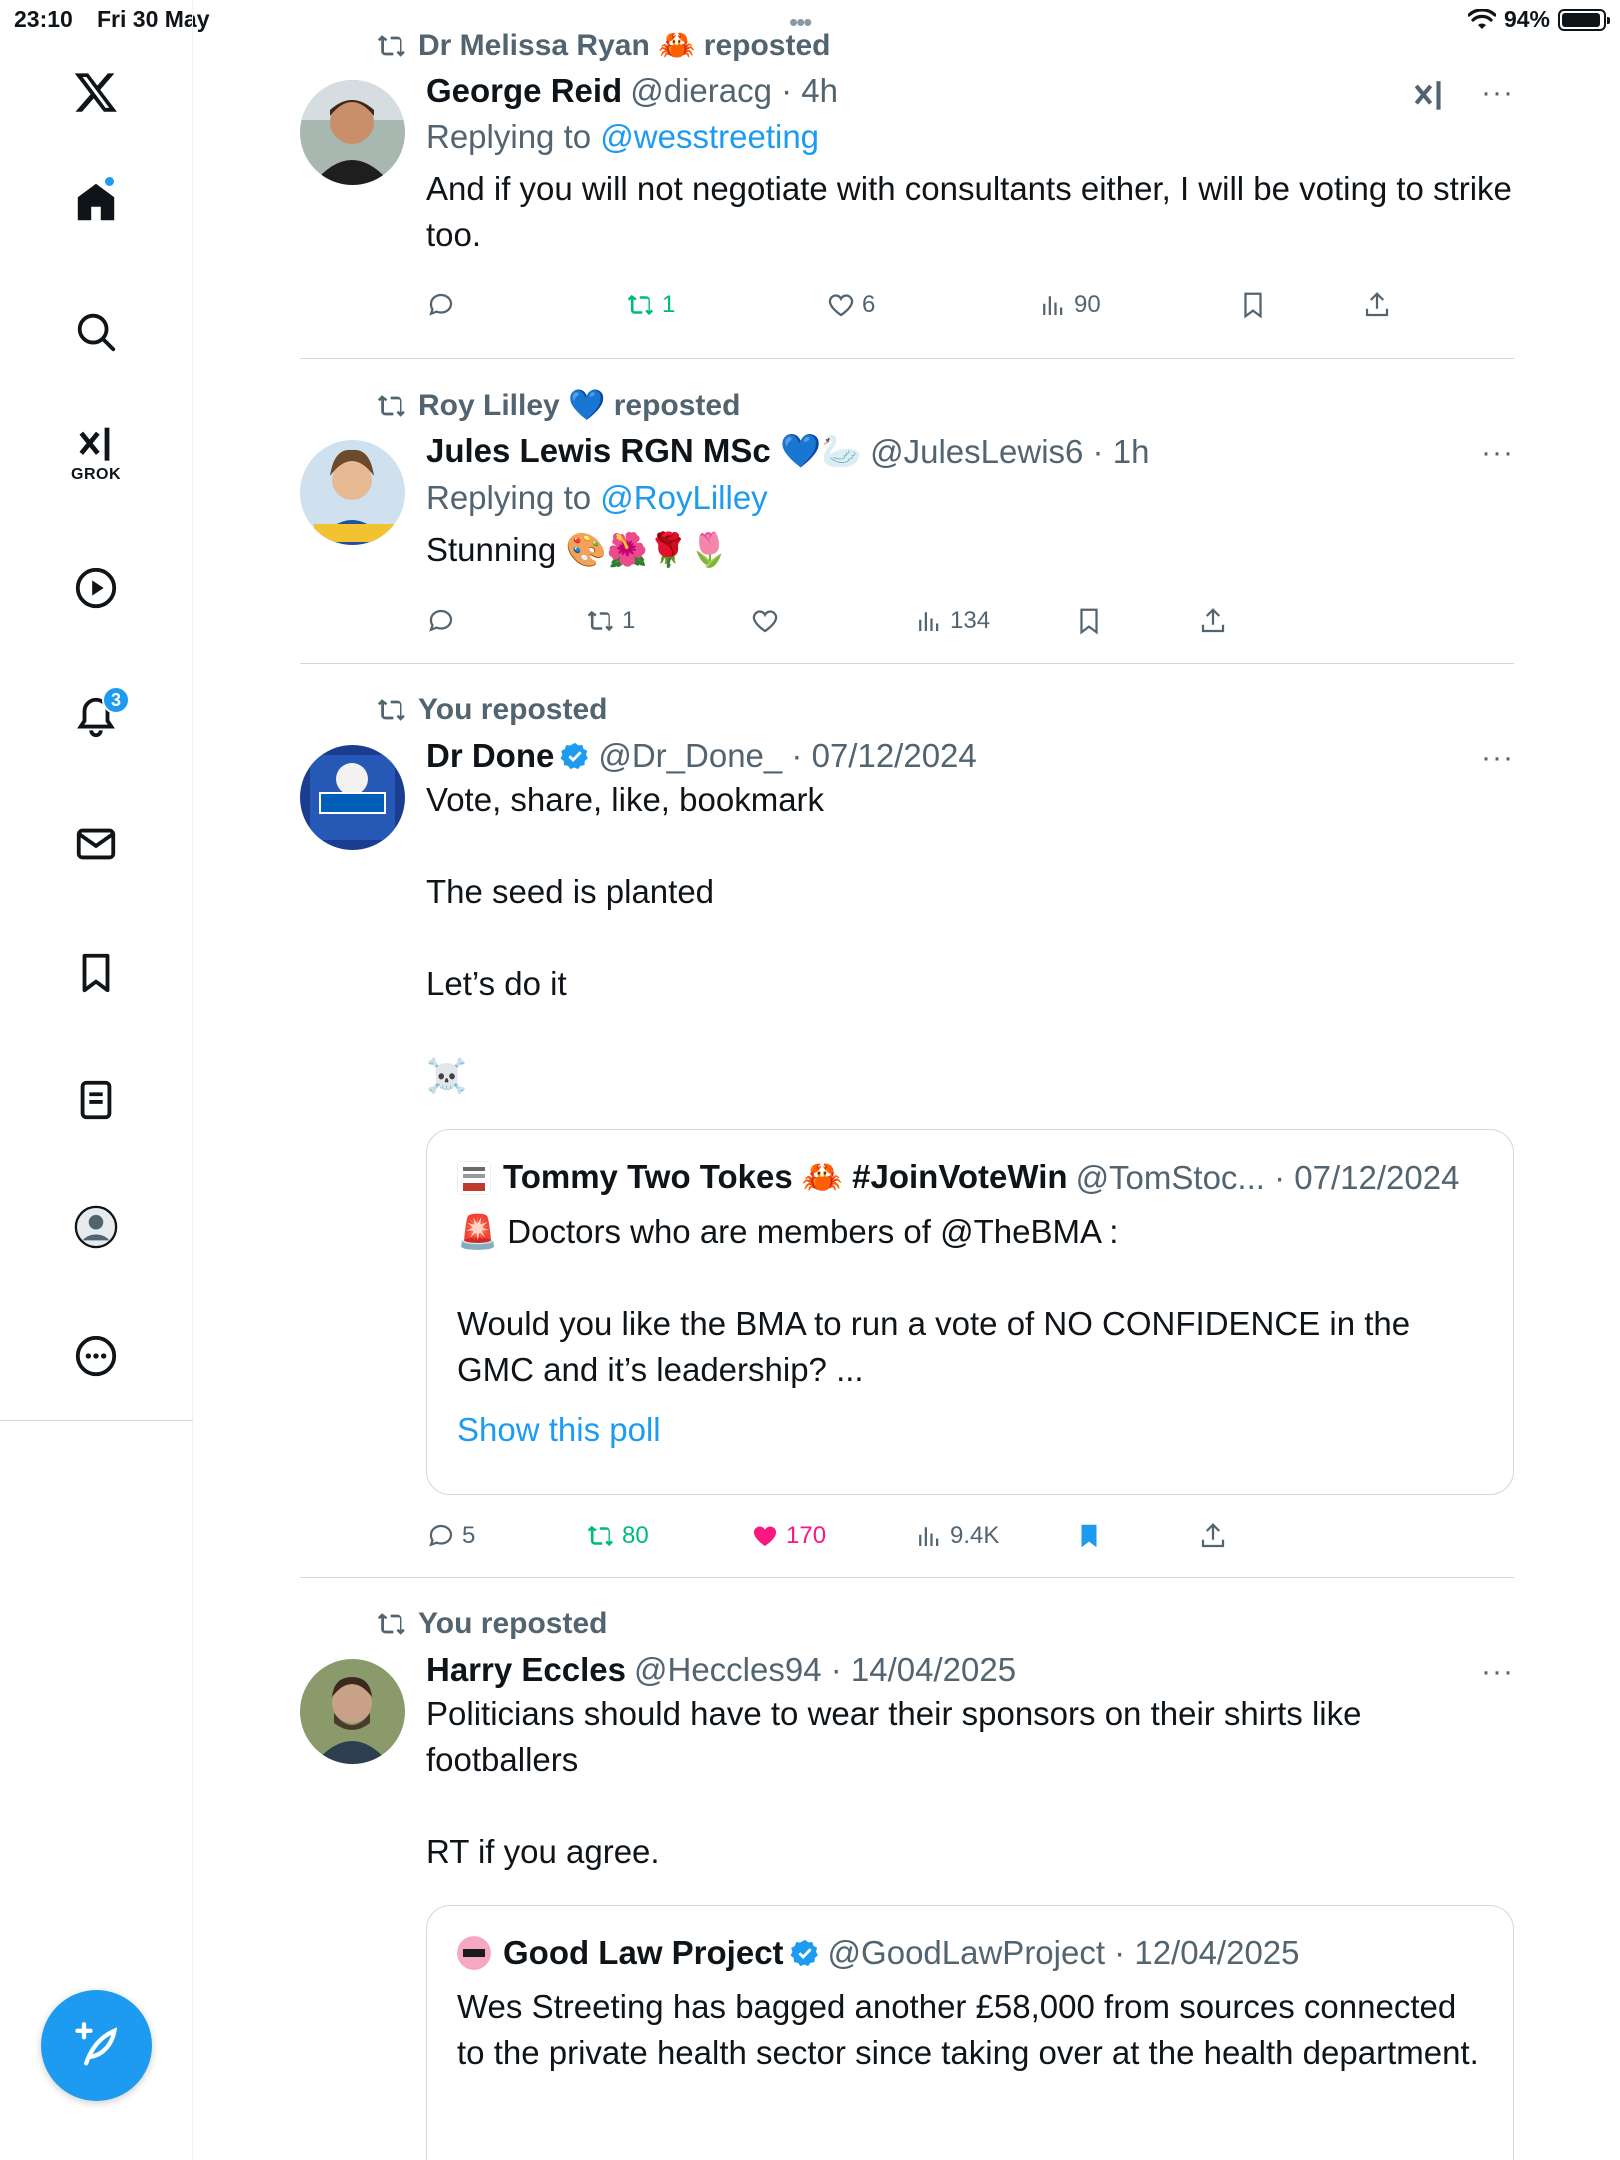 The height and width of the screenshot is (2160, 1620). I want to click on quoted-author-handle: @TomStoc... · 07/12/2024, so click(1268, 1178).